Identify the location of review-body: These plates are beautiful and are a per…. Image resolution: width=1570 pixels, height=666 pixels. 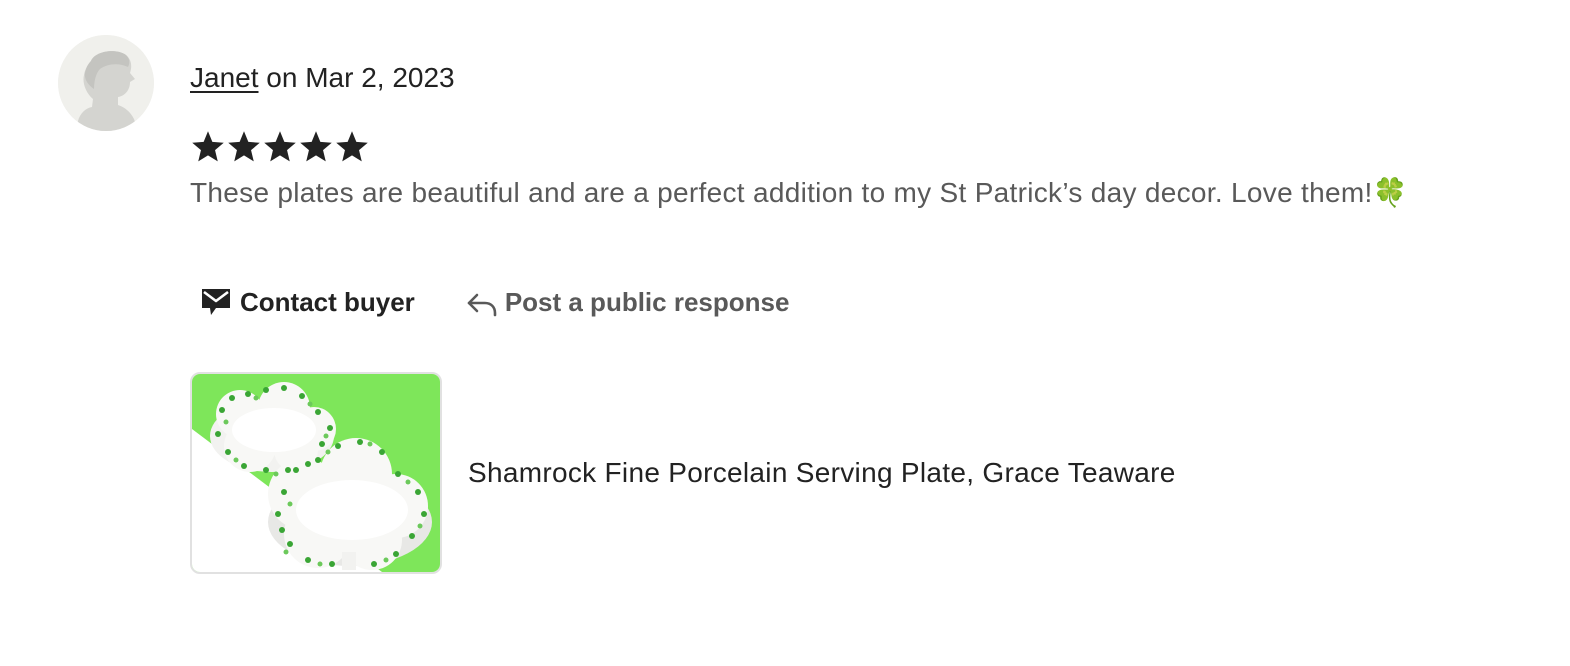
(781, 192).